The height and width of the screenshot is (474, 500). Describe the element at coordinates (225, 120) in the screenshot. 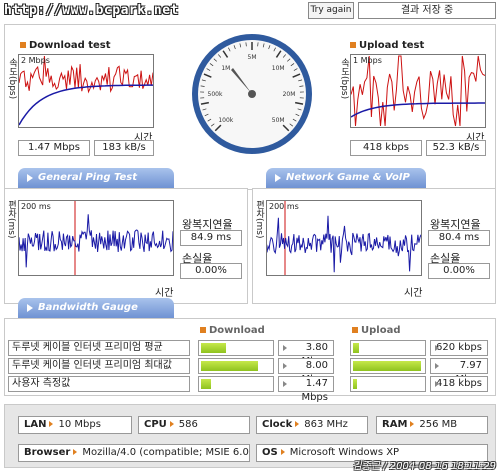

I see `gauge-tick-label: 100k` at that location.